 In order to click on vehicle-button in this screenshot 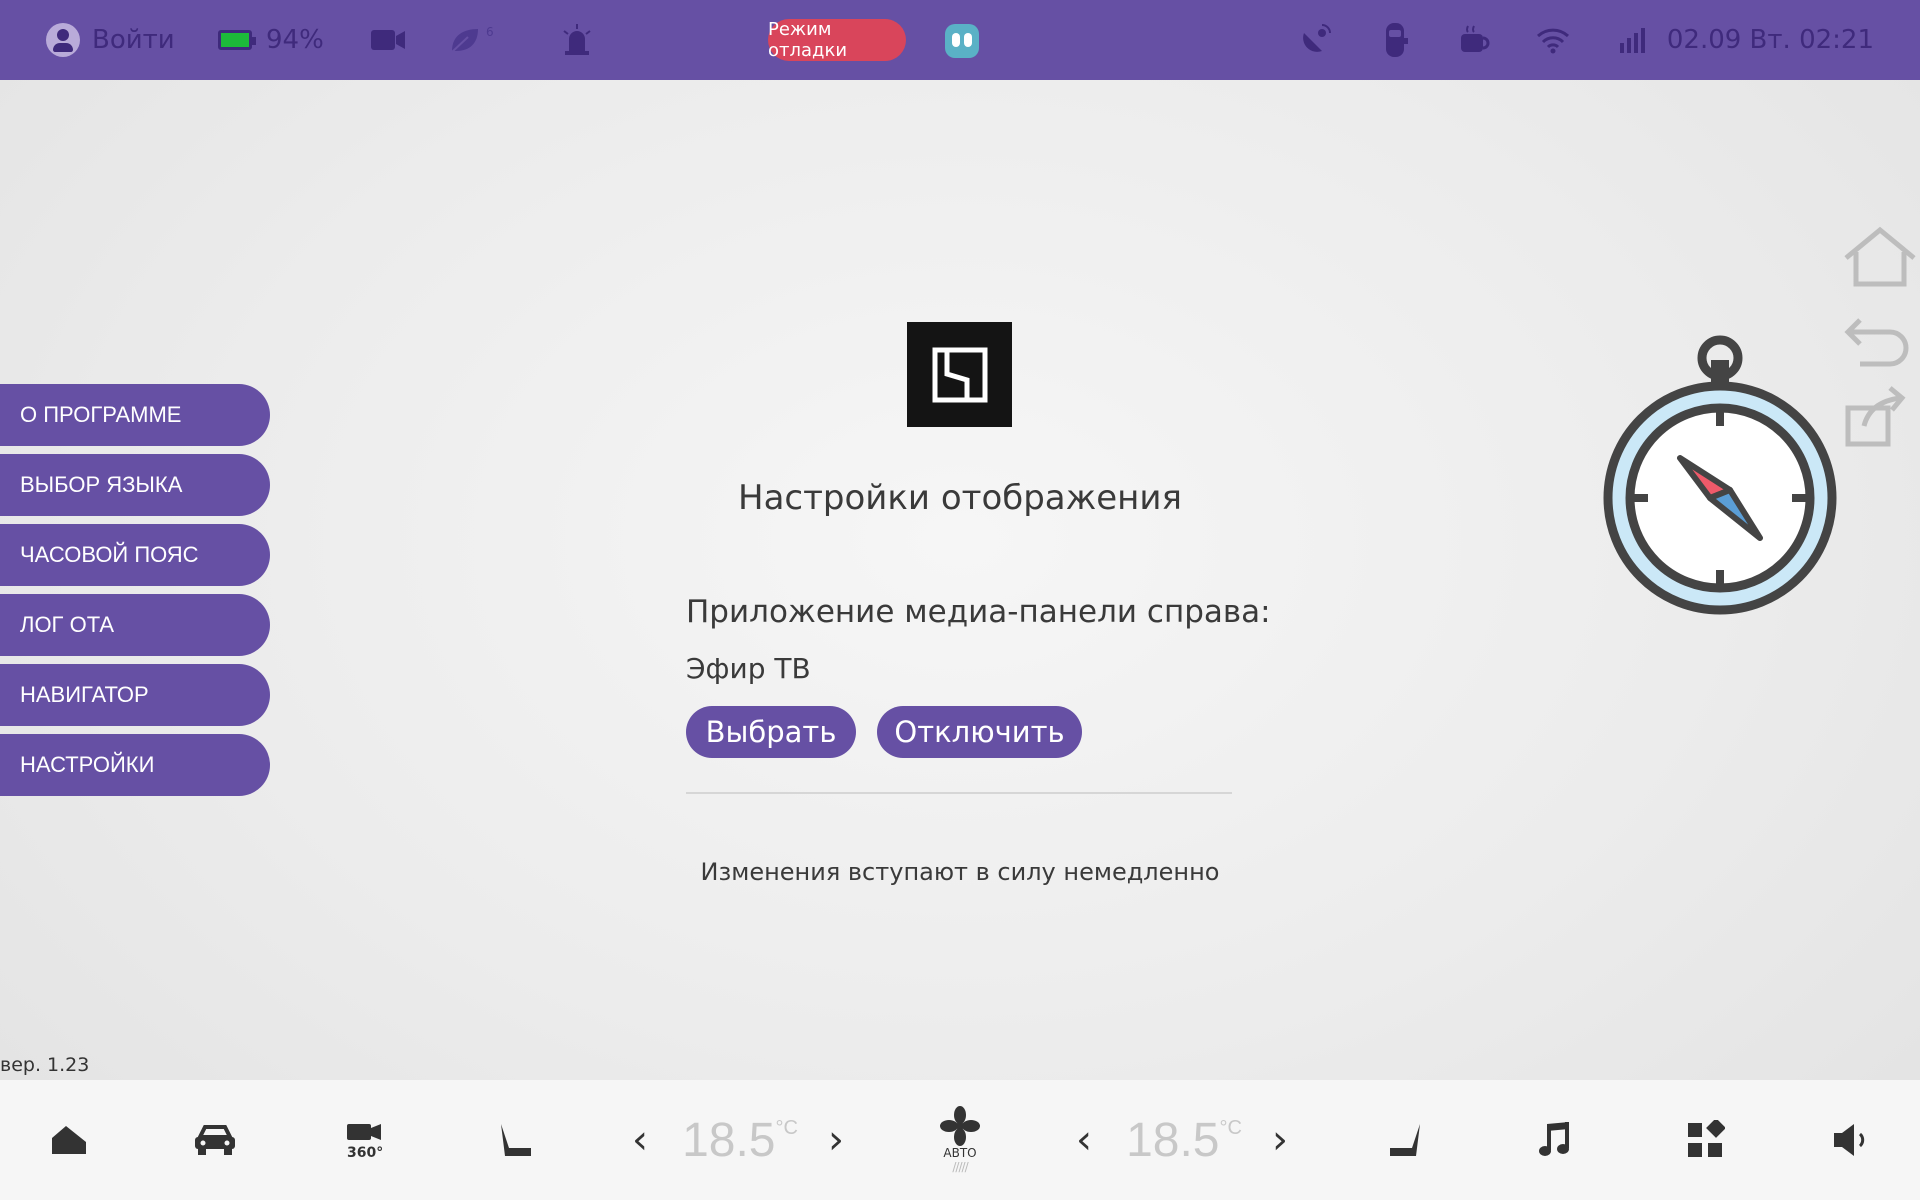, I will do `click(215, 1140)`.